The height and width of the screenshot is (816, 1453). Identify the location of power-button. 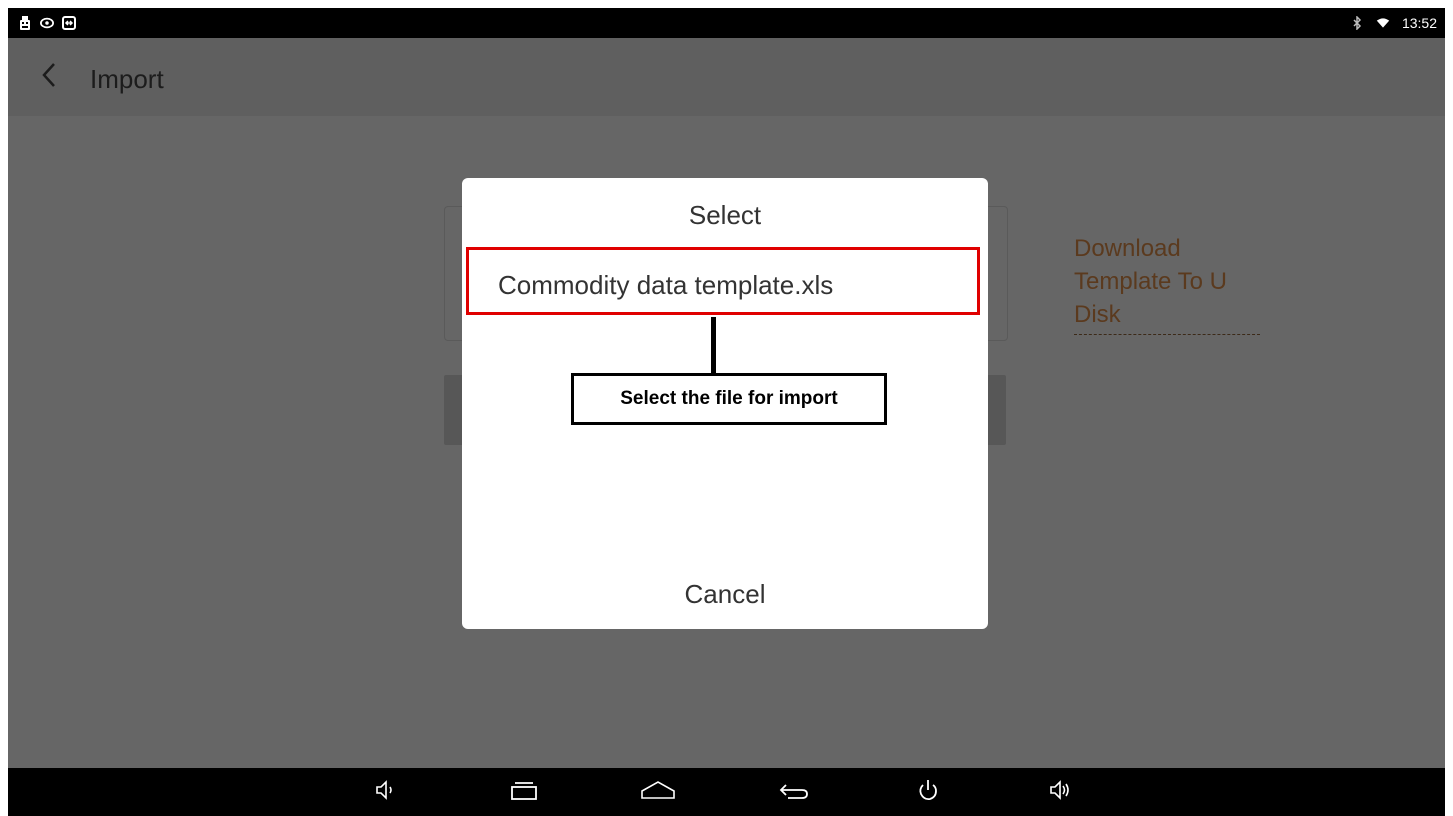
(928, 792).